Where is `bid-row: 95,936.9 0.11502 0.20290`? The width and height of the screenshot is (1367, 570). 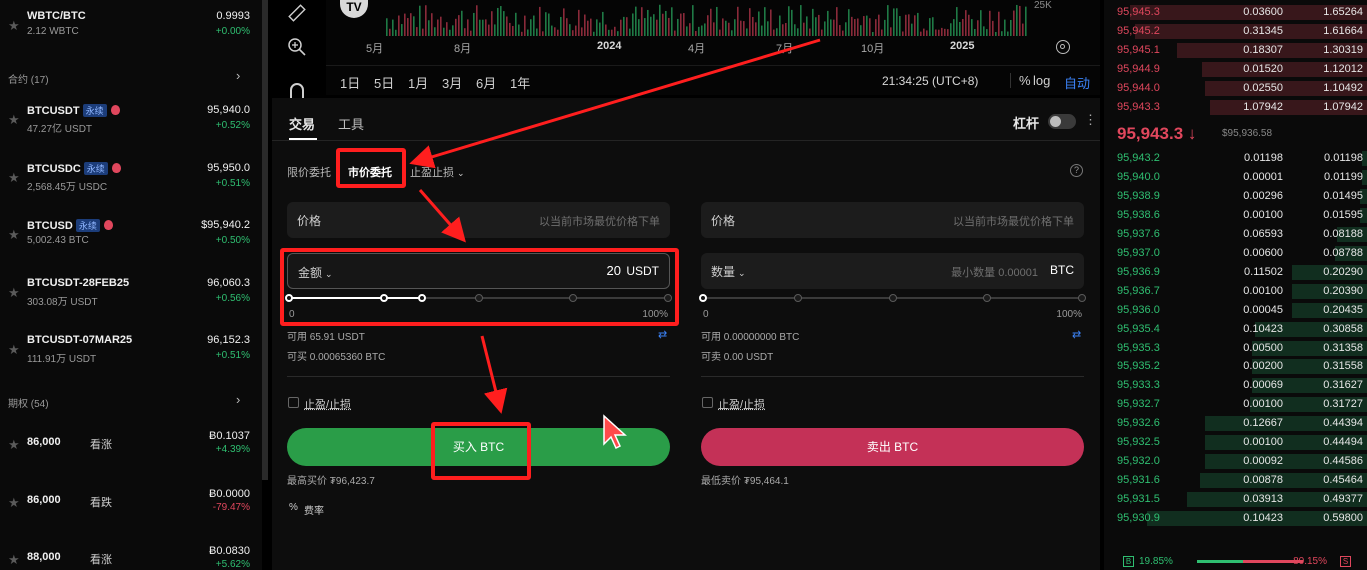 bid-row: 95,936.9 0.11502 0.20290 is located at coordinates (1235, 272).